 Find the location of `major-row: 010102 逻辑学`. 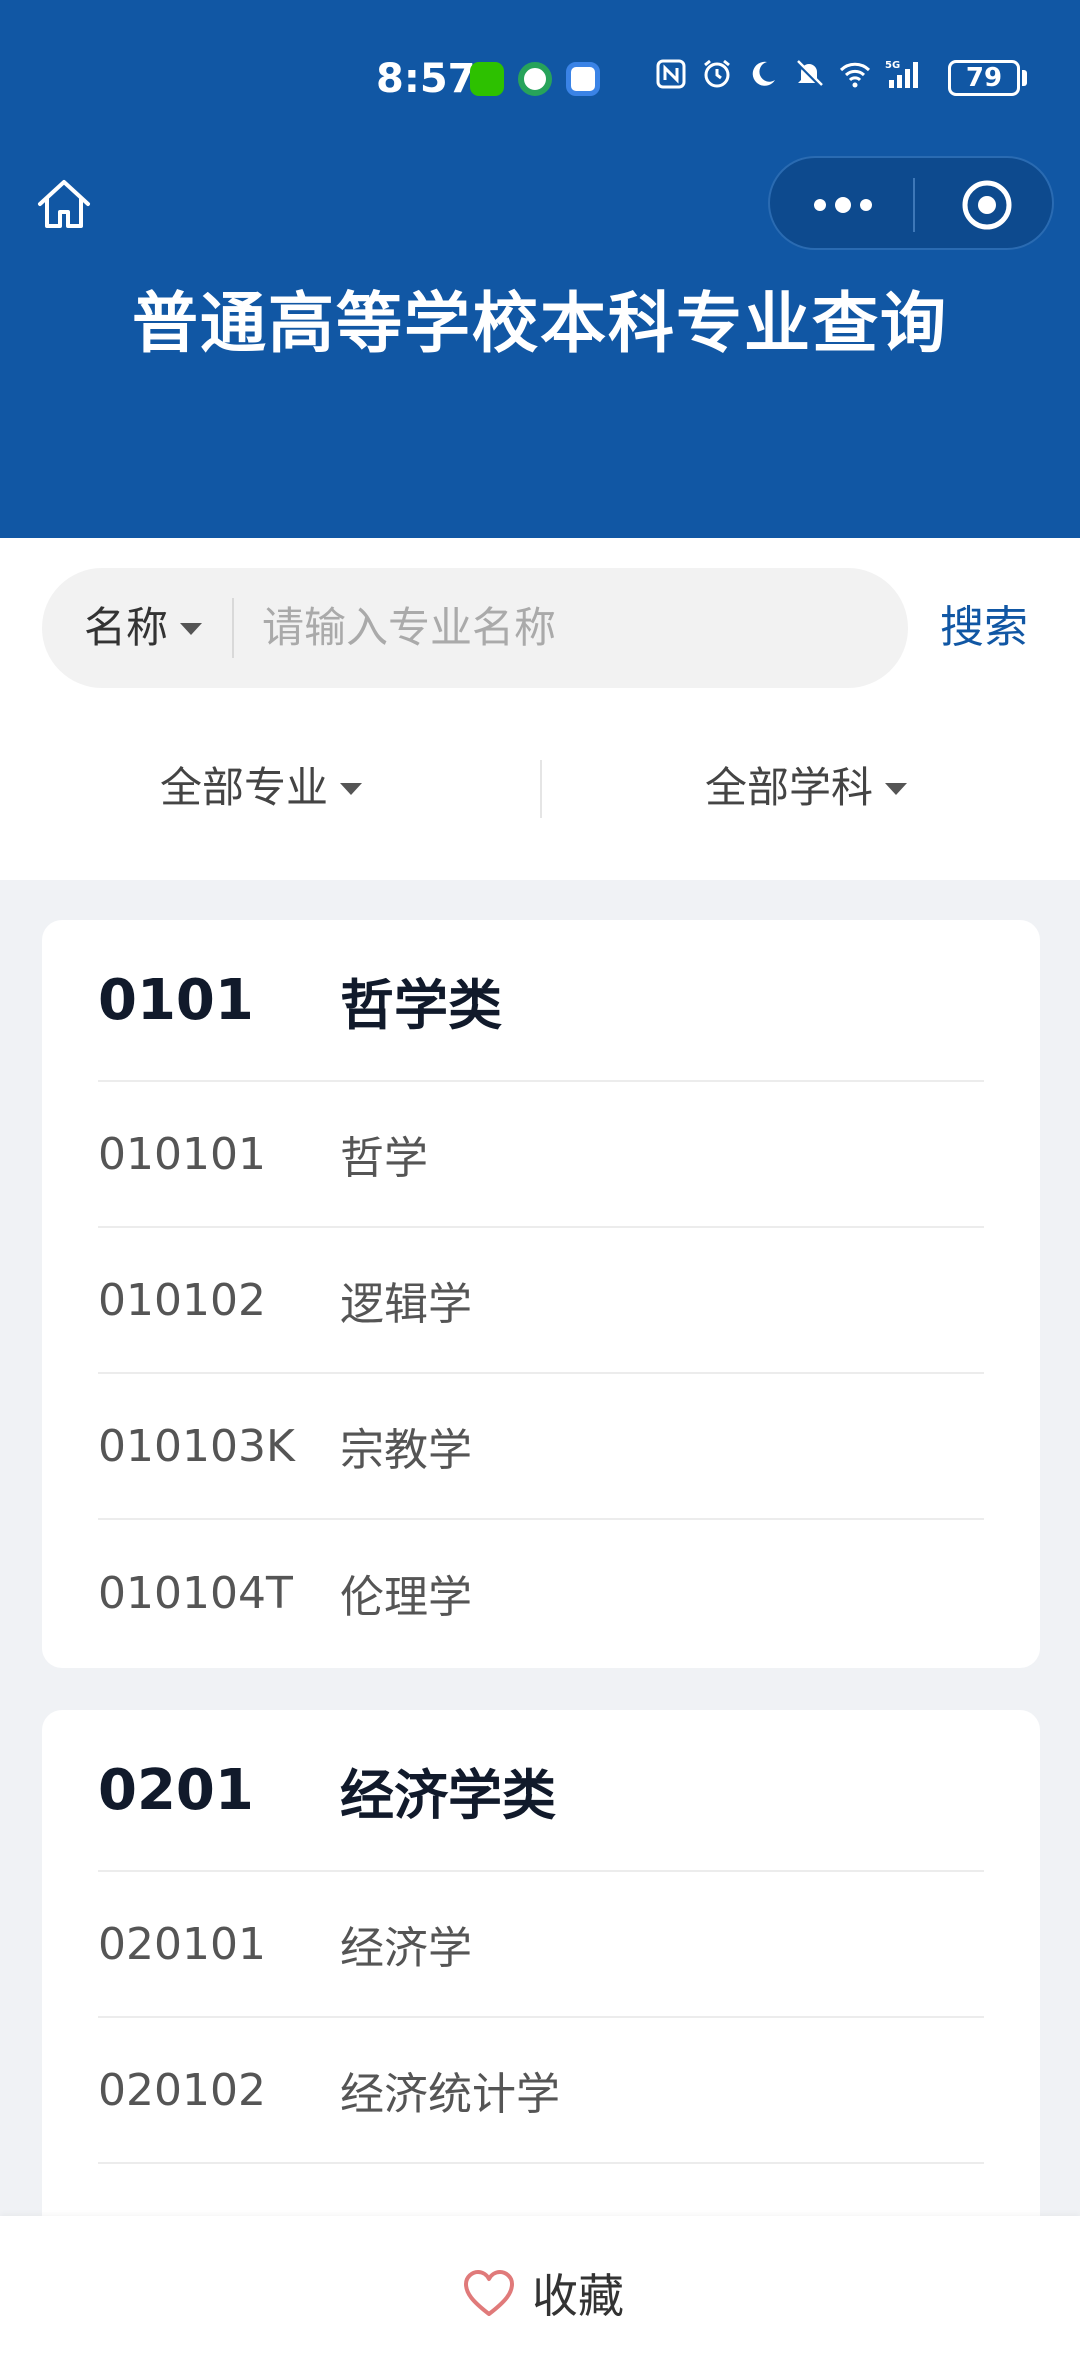

major-row: 010102 逻辑学 is located at coordinates (541, 1301).